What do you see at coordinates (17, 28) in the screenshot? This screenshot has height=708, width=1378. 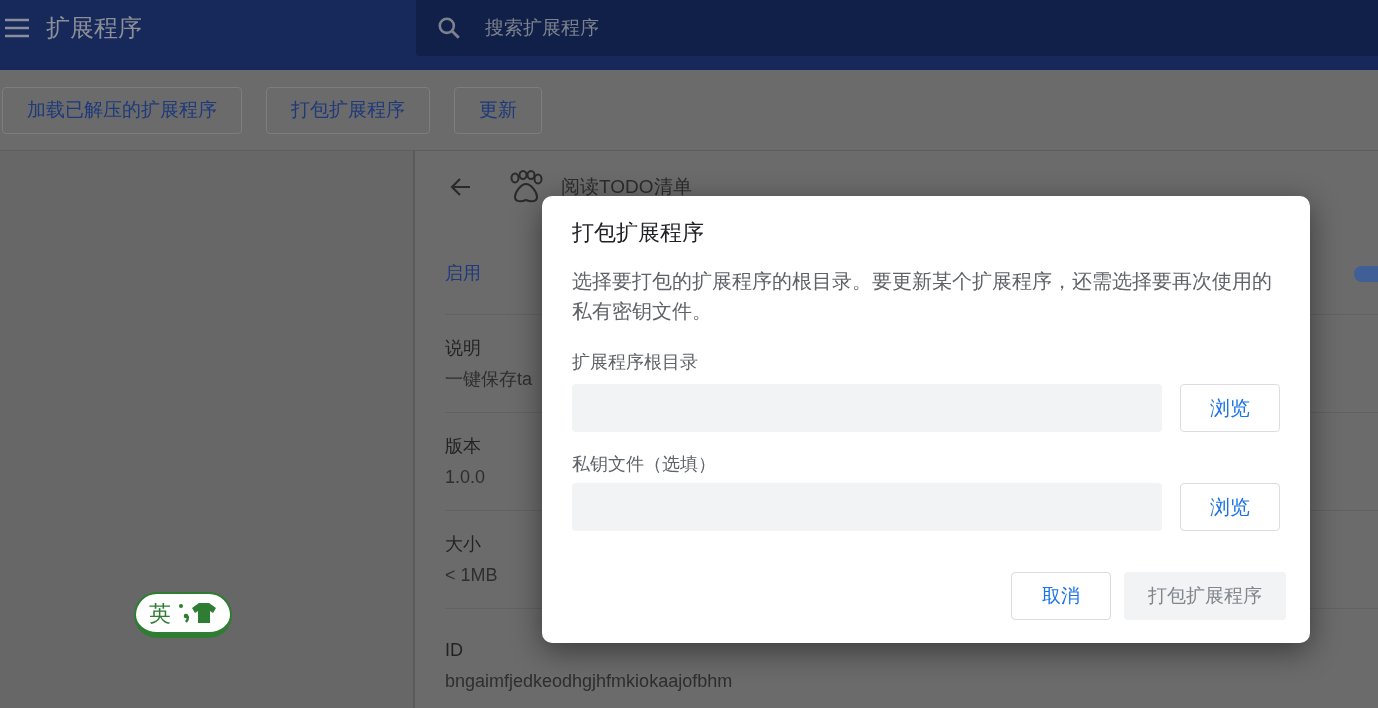 I see `menu-icon` at bounding box center [17, 28].